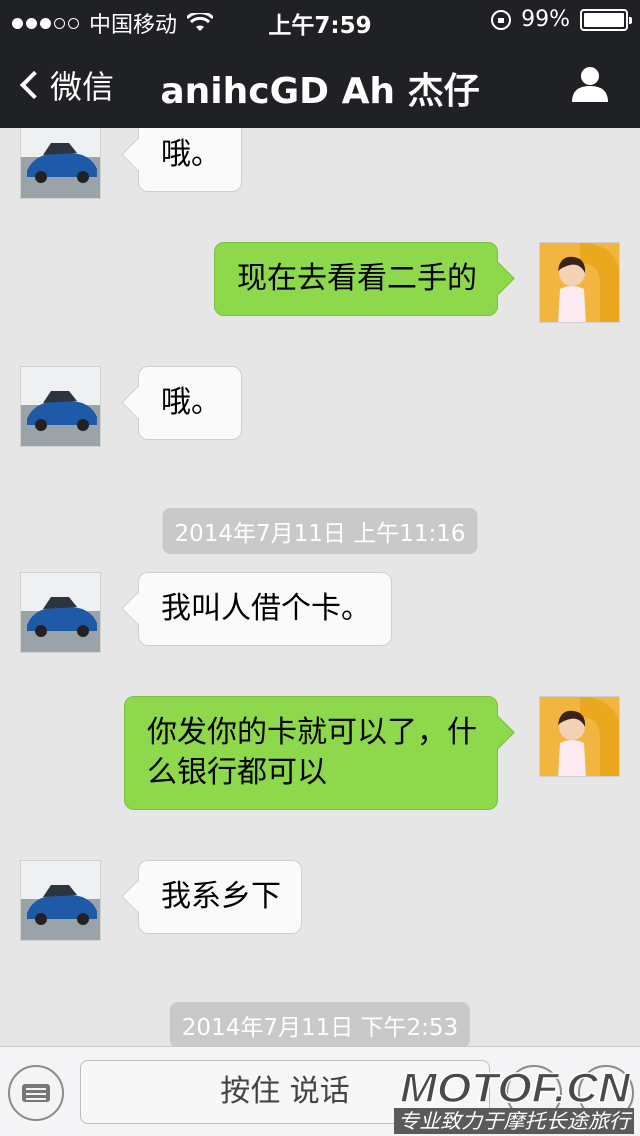 The height and width of the screenshot is (1136, 640). I want to click on person-icon, so click(590, 84).